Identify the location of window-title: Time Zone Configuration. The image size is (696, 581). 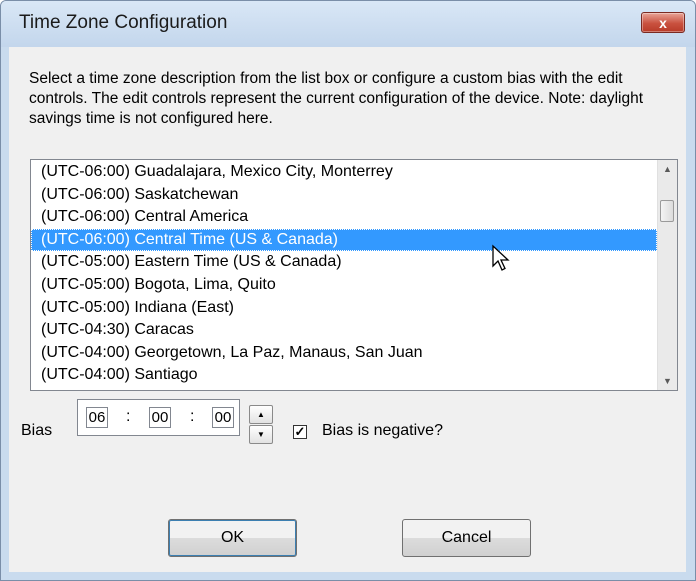
(123, 22).